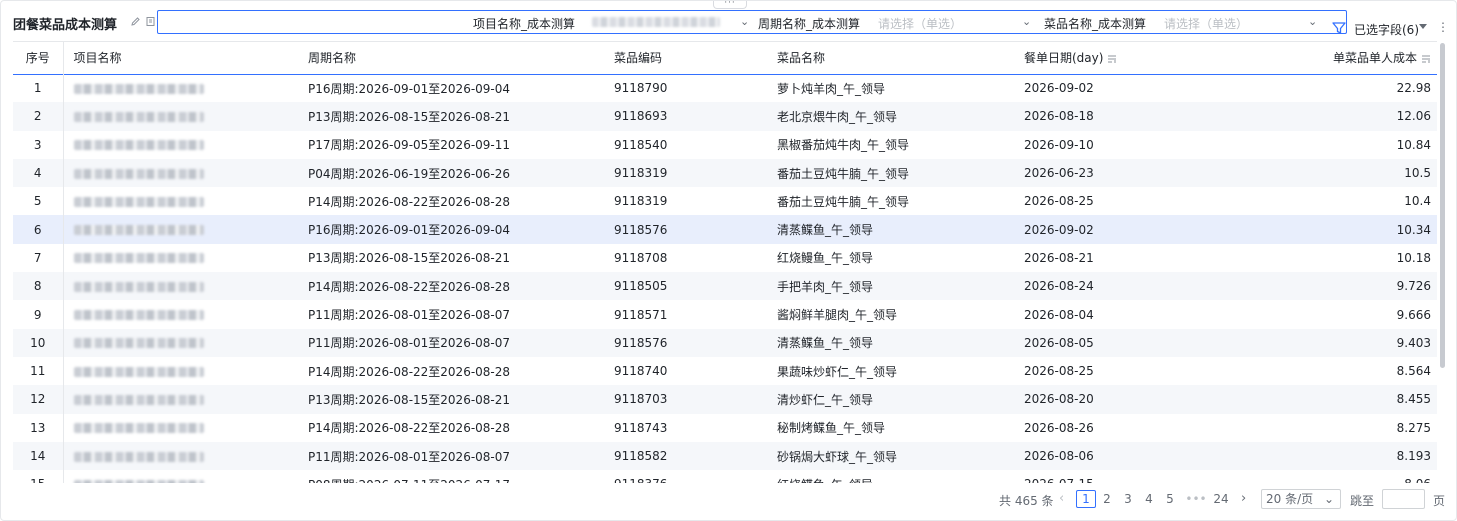 The width and height of the screenshot is (1457, 521). Describe the element at coordinates (641, 399) in the screenshot. I see `cell-dish-code: 9118703` at that location.